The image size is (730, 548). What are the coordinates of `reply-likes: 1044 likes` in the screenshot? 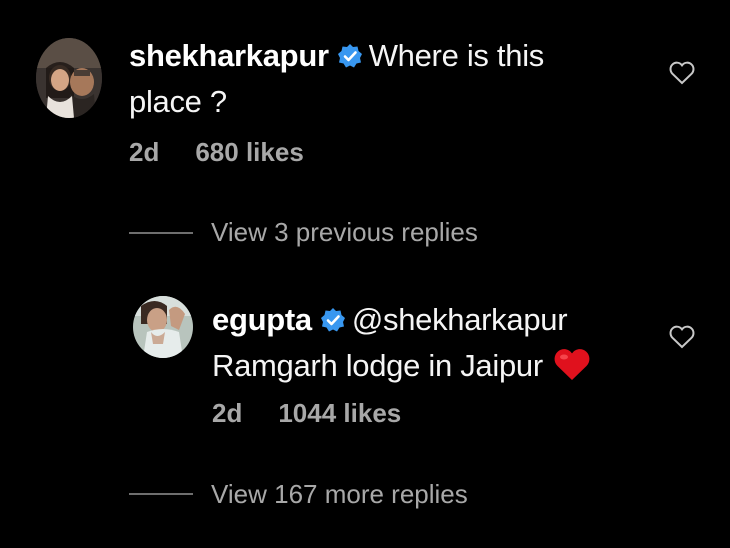 It's located at (339, 413).